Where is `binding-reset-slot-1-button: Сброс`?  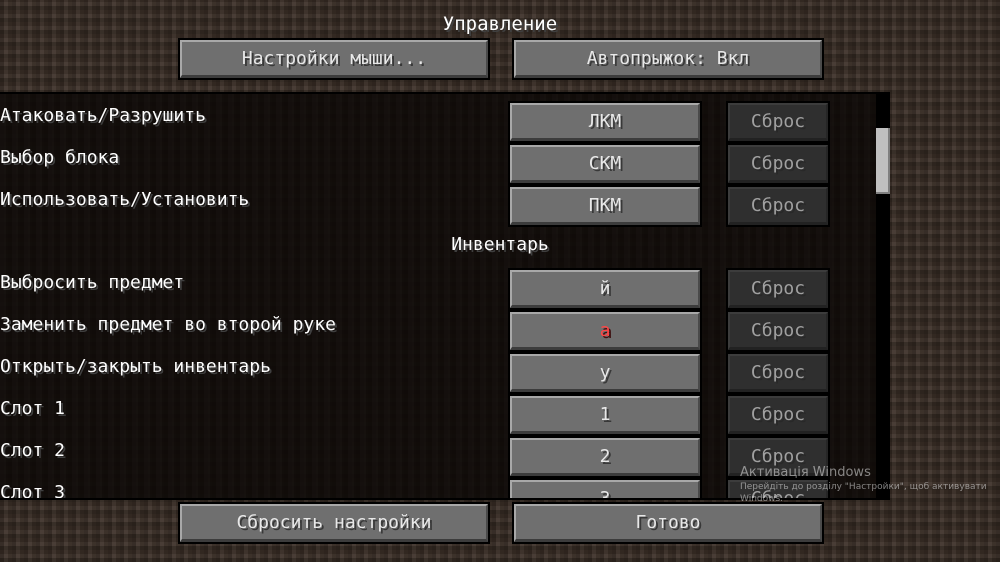 binding-reset-slot-1-button: Сброс is located at coordinates (778, 415).